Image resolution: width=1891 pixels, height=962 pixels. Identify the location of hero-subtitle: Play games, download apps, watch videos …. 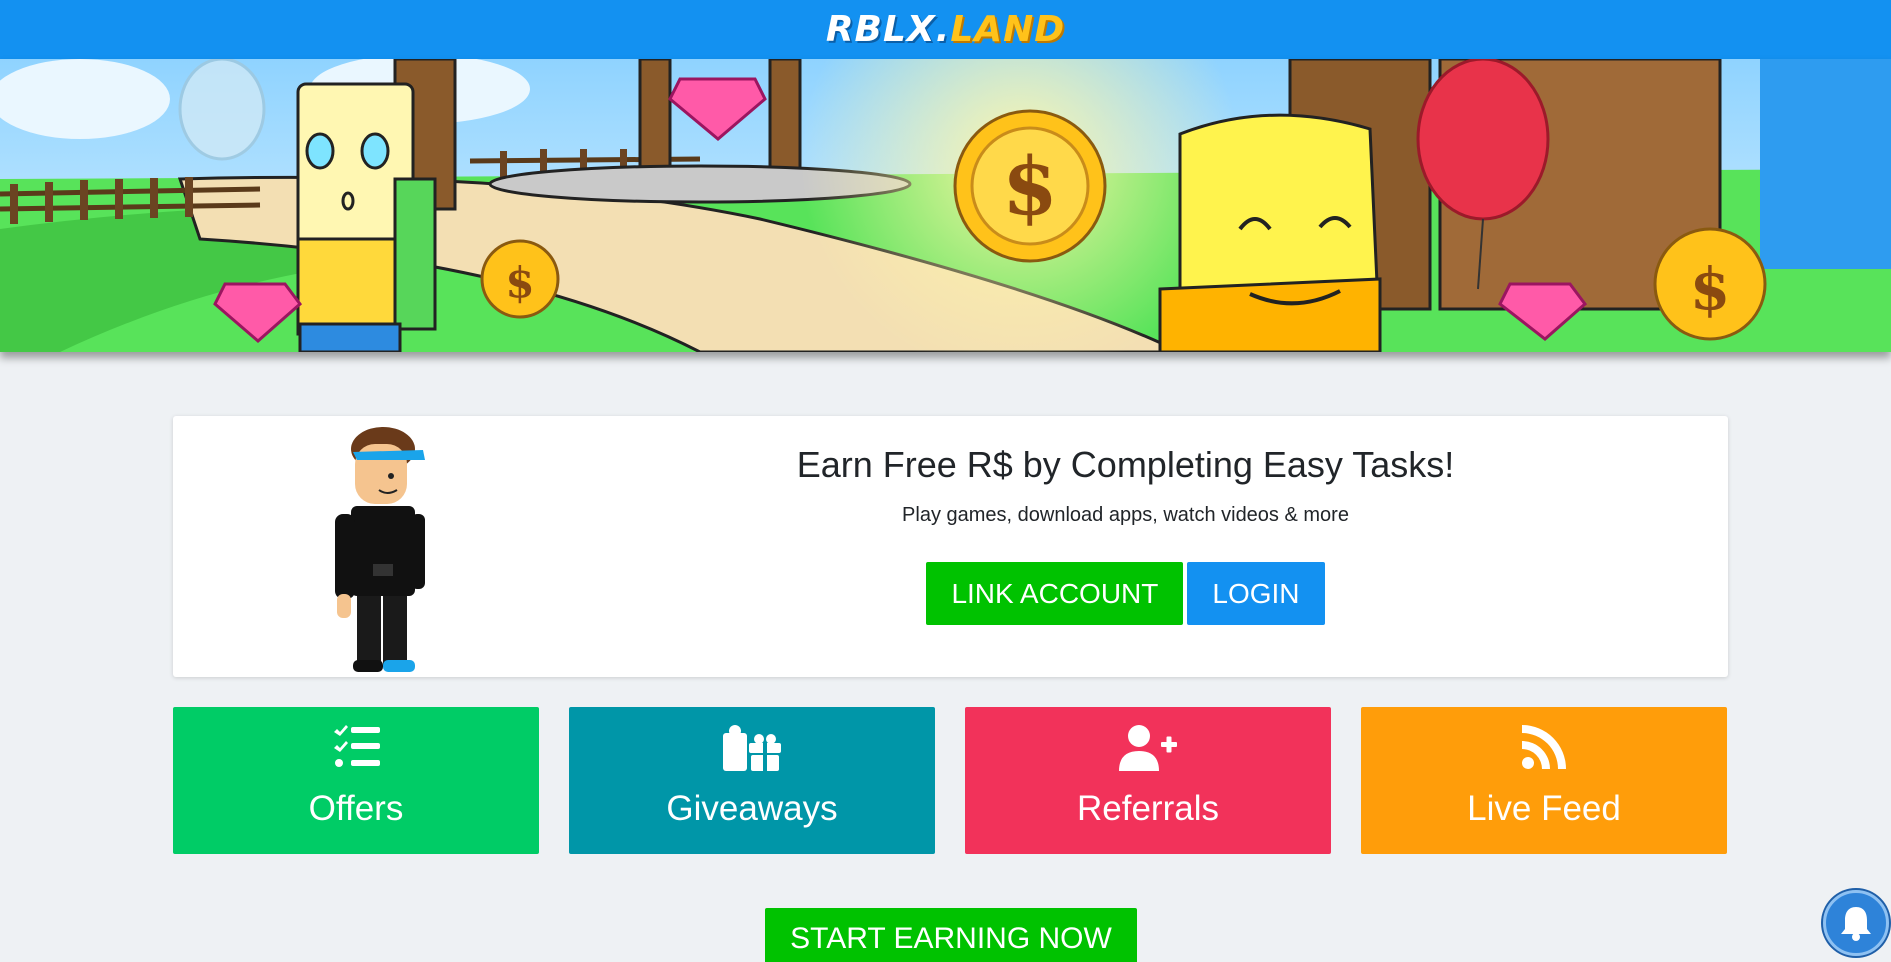
(1125, 515).